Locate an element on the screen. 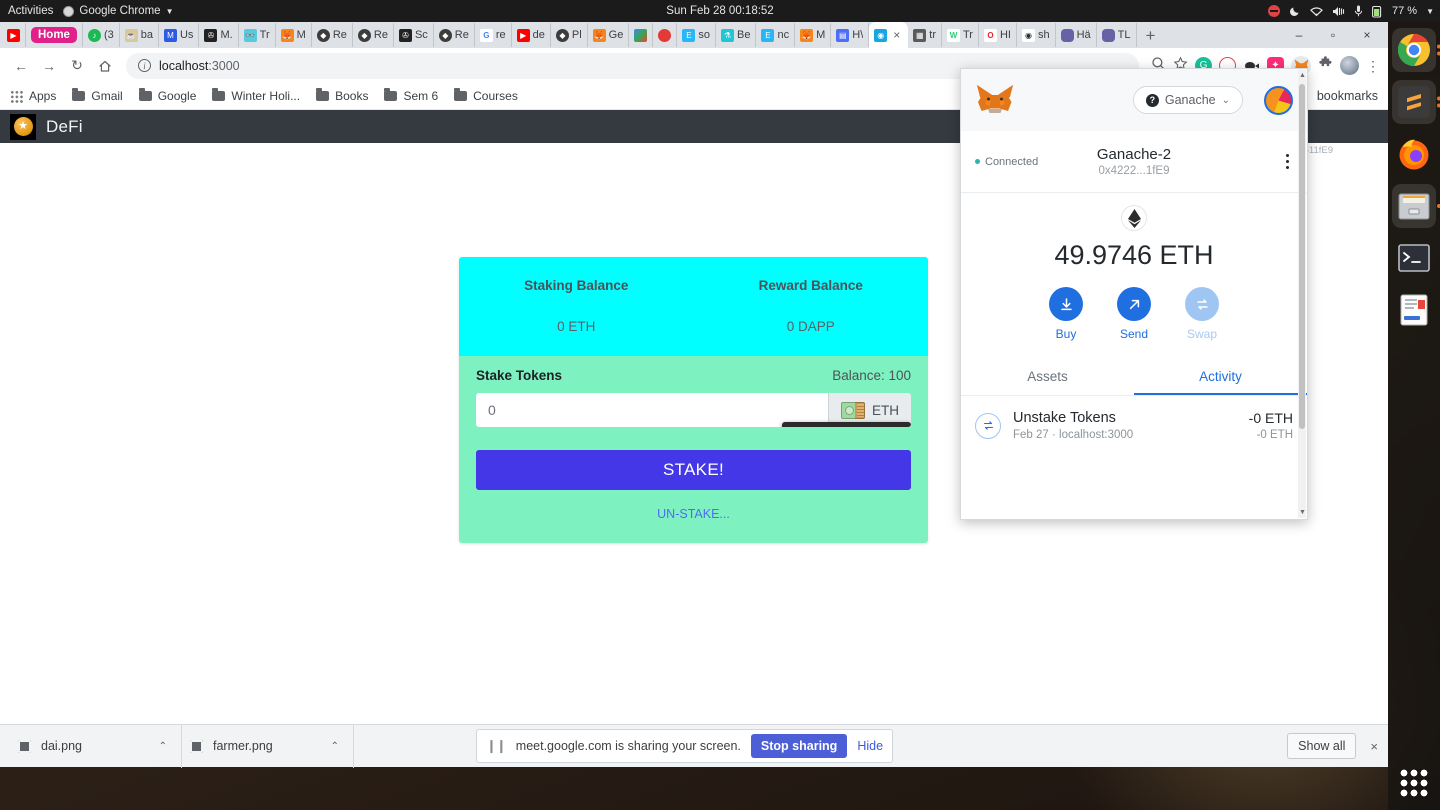 This screenshot has width=1440, height=810. forward-button: → is located at coordinates (49, 66).